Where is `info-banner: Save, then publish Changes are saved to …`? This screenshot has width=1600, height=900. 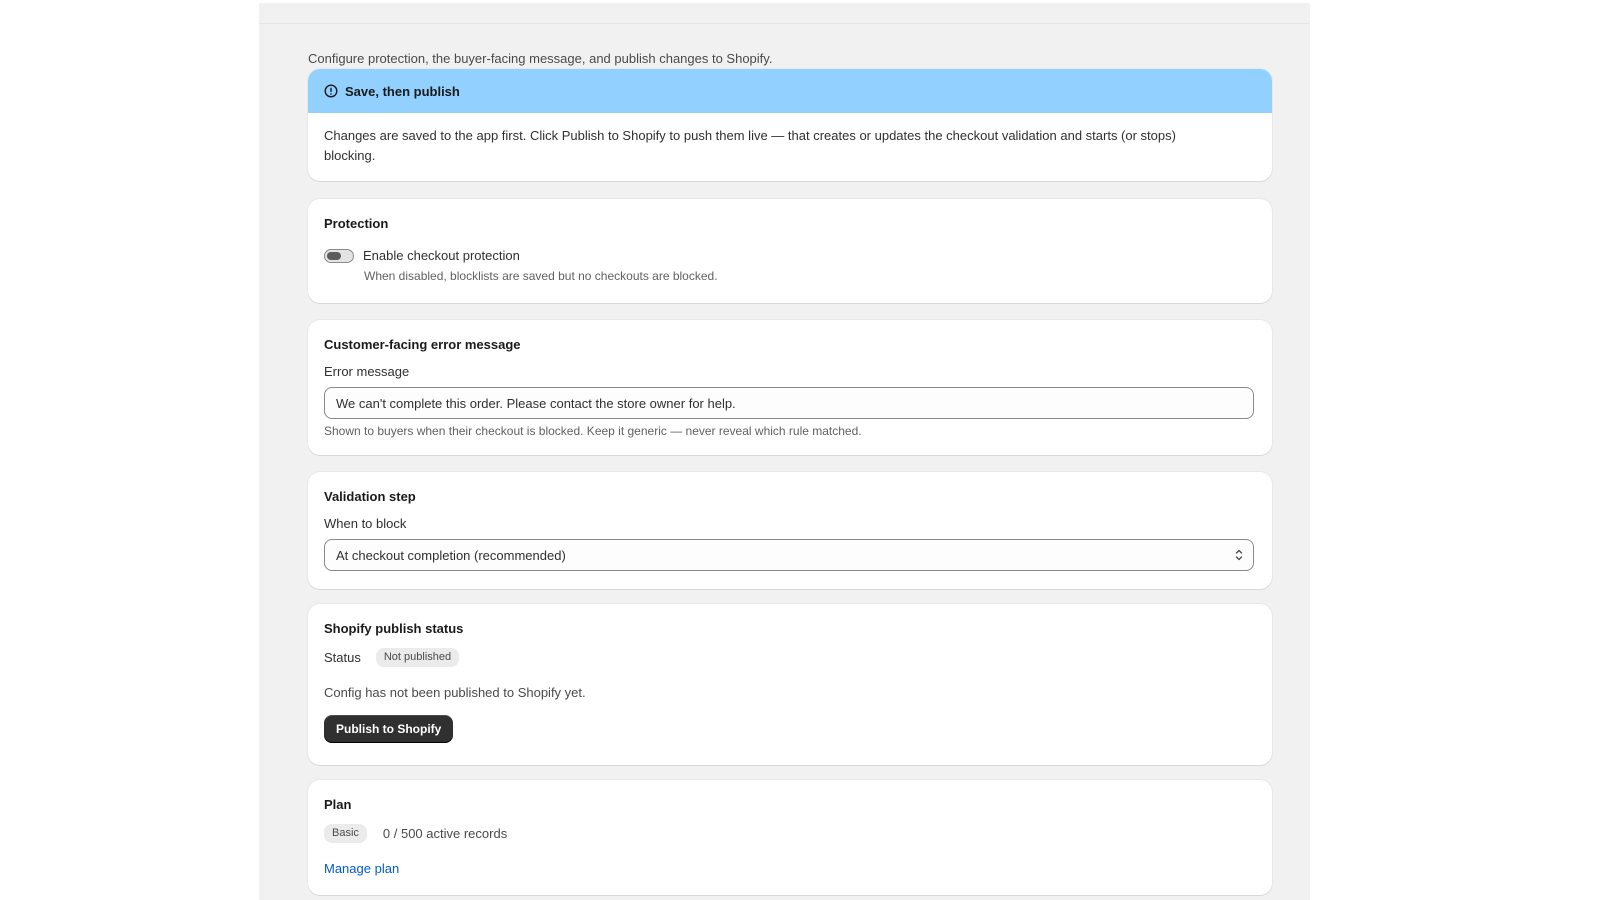
info-banner: Save, then publish Changes are saved to … is located at coordinates (790, 125).